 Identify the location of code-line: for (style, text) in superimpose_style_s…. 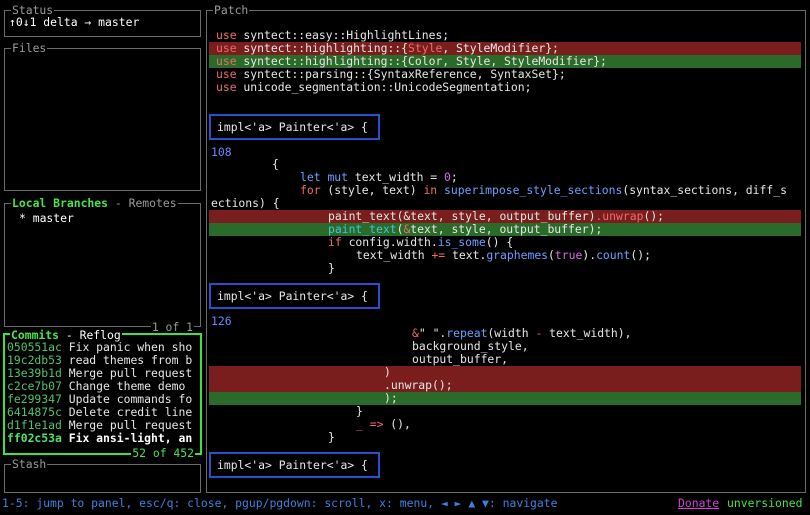
(543, 190).